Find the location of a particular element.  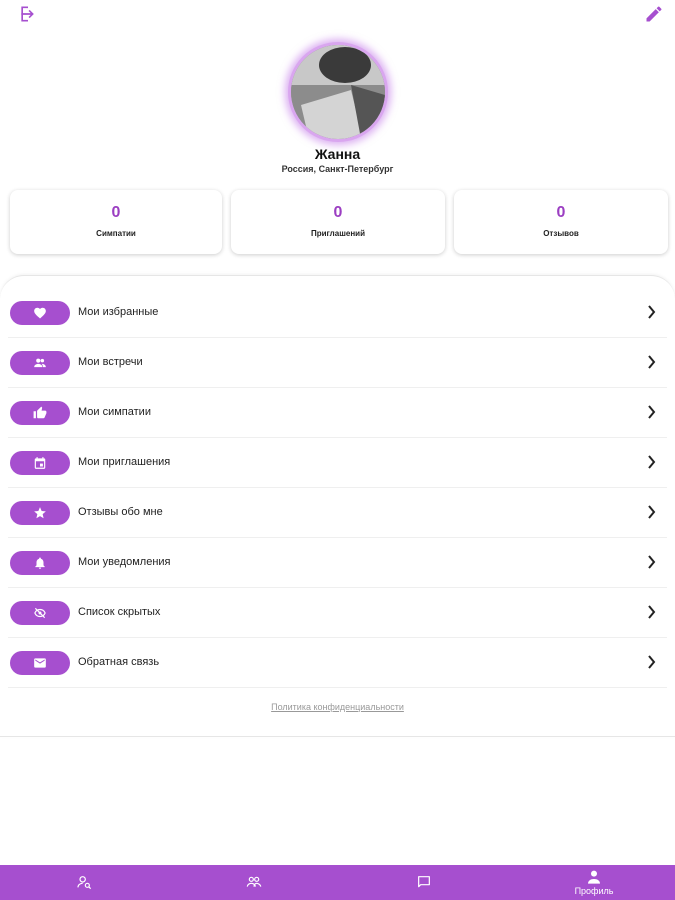

nav-profile: Профиль is located at coordinates (592, 882).